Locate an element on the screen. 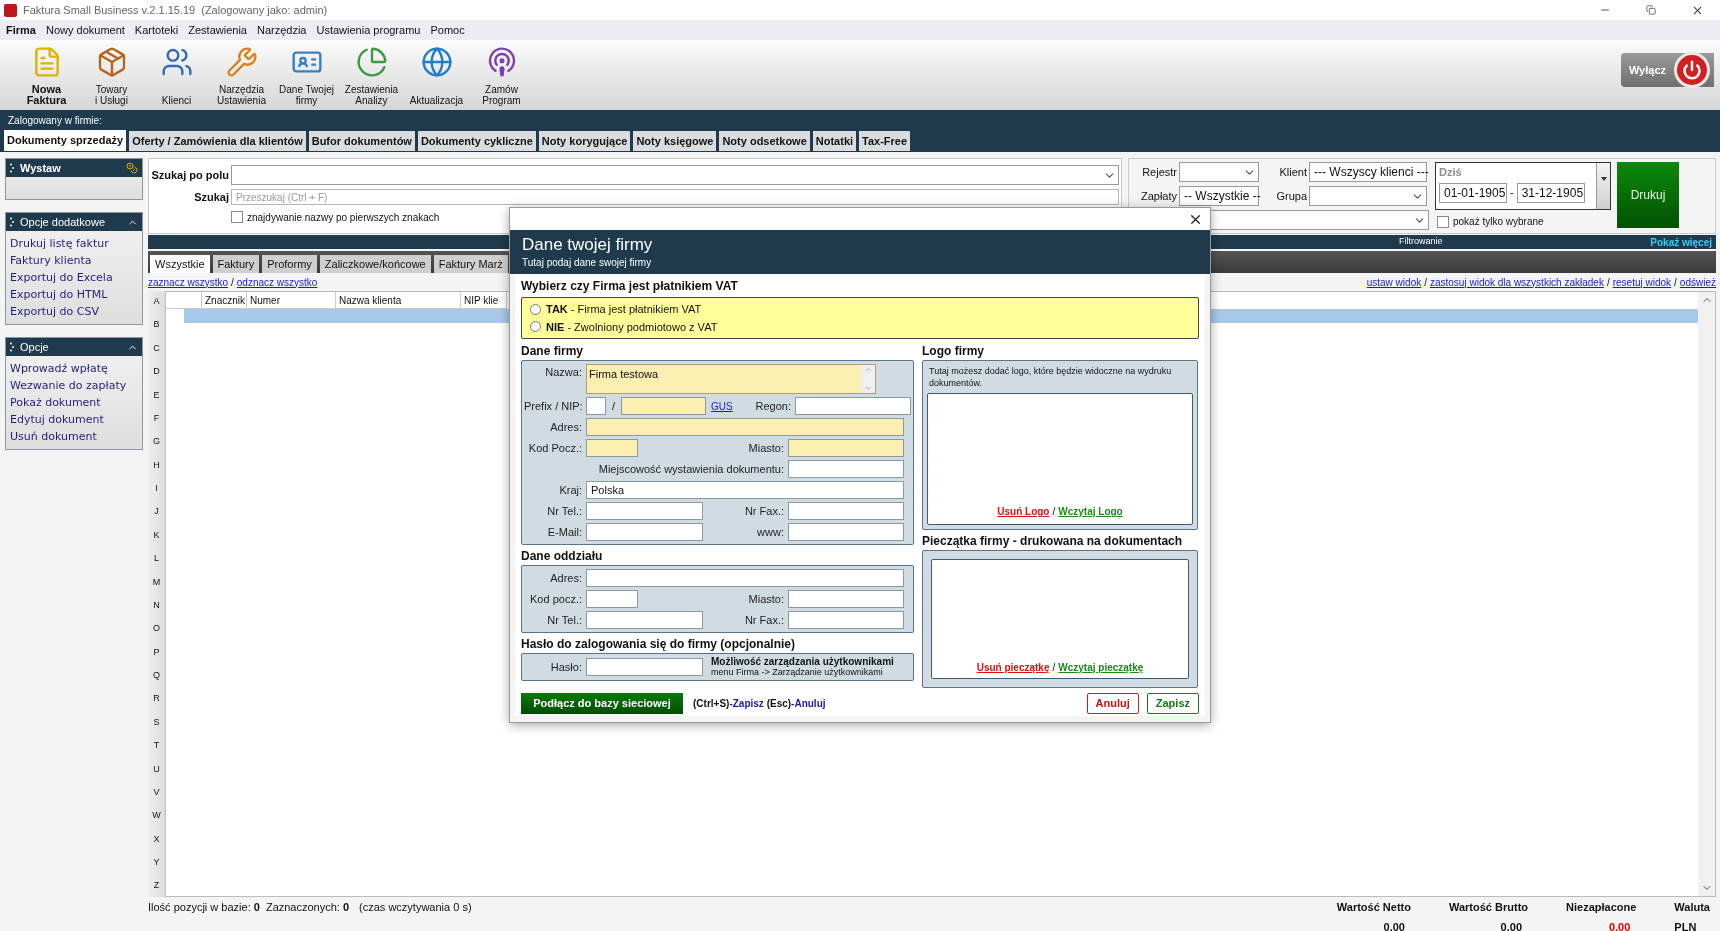  toolbar-button: Dane Twojej firmy is located at coordinates (306, 74).